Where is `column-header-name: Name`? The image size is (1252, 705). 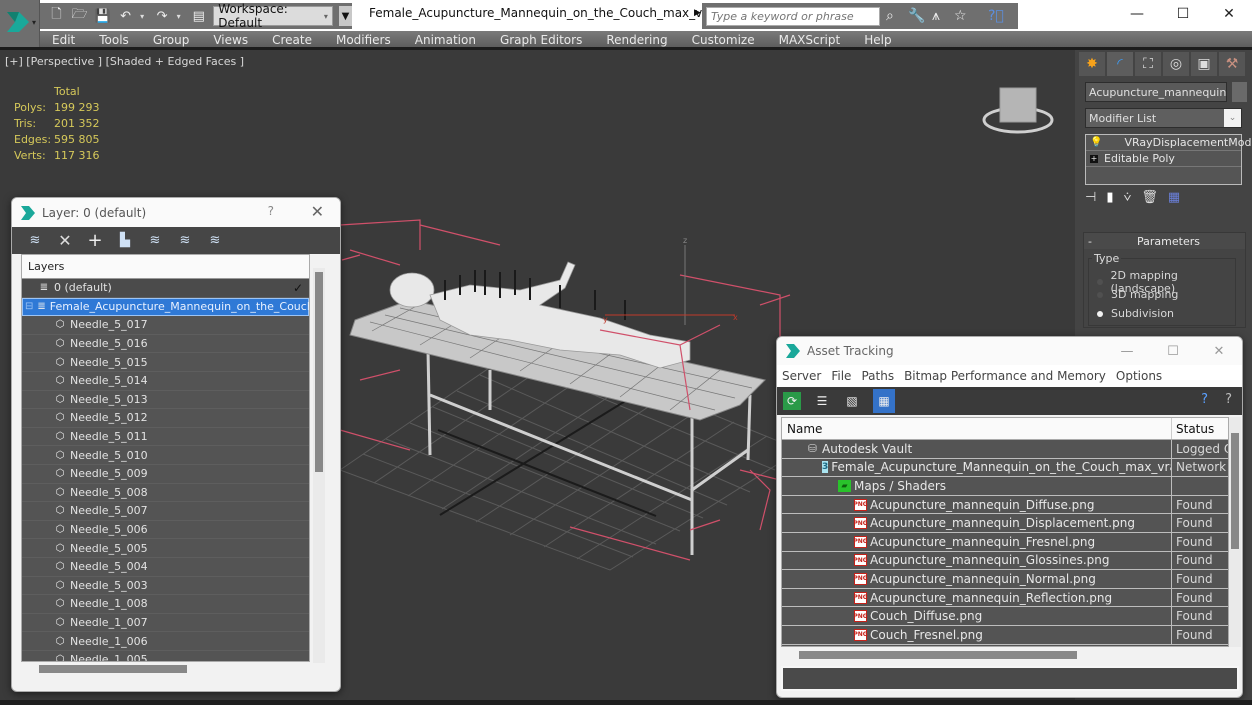 column-header-name: Name is located at coordinates (977, 428).